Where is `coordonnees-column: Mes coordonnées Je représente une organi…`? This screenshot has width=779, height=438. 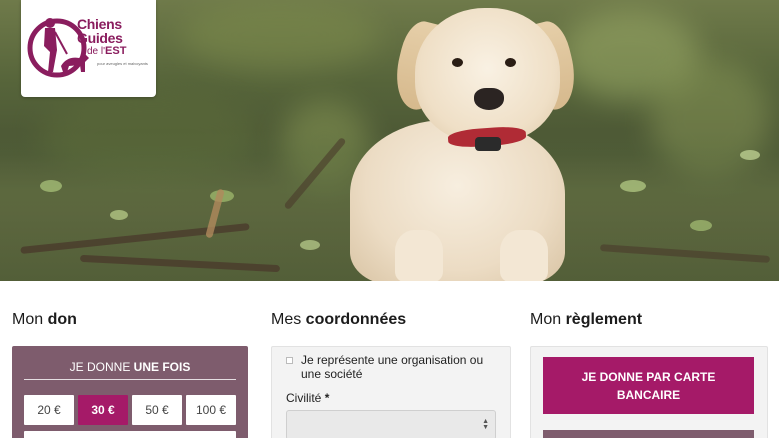
coordonnees-column: Mes coordonnées Je représente une organi… is located at coordinates (391, 372).